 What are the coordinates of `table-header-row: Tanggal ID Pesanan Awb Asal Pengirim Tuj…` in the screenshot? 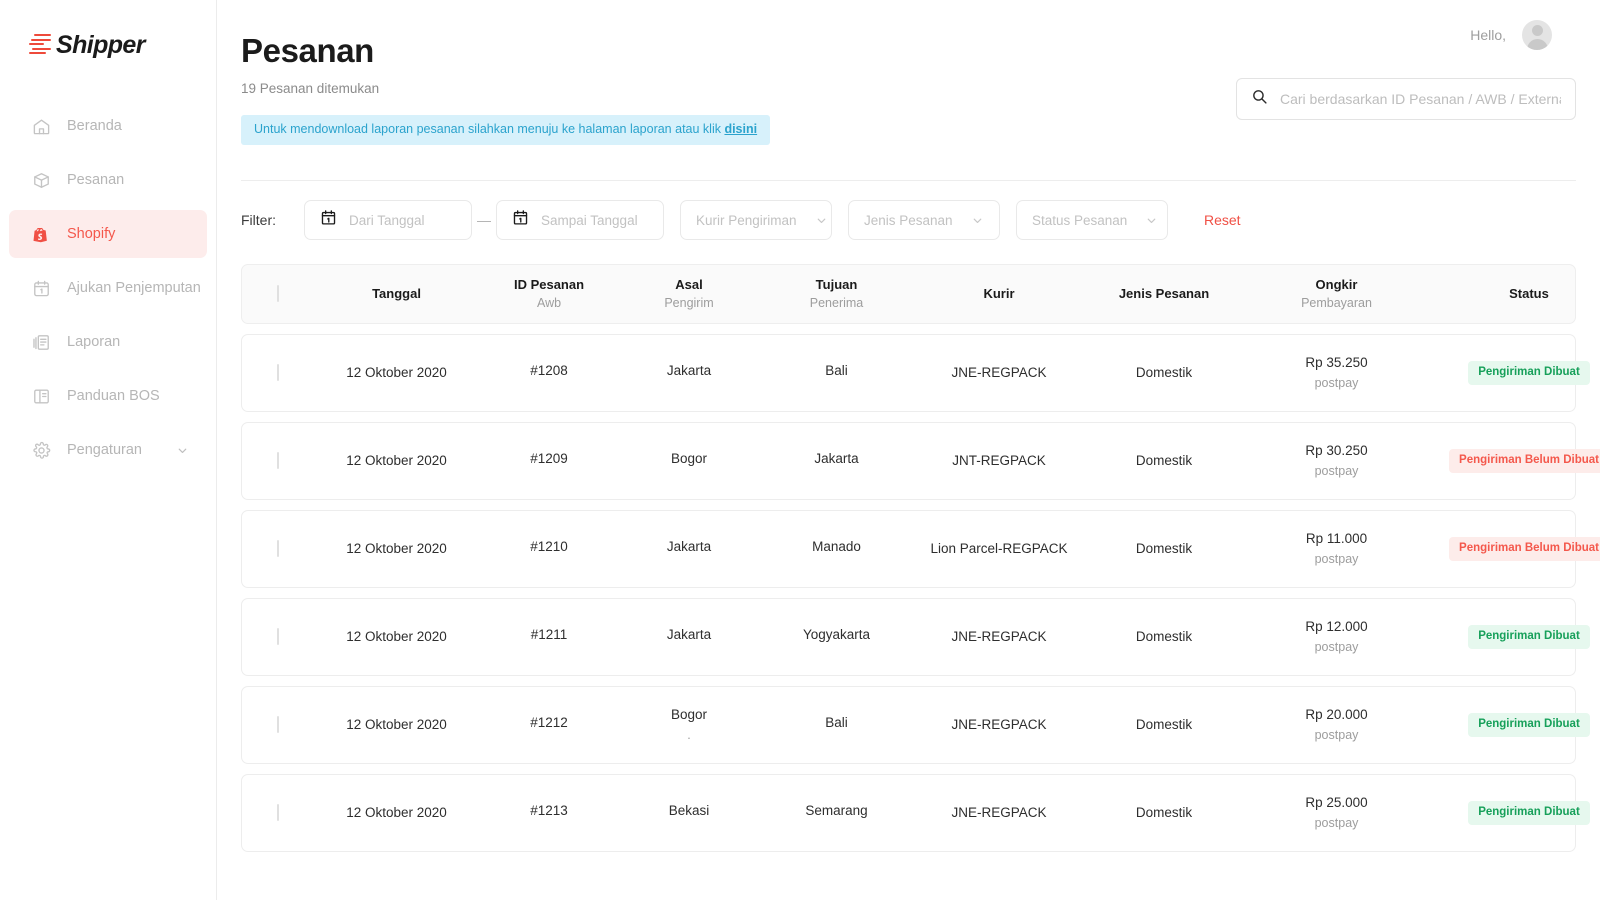 It's located at (908, 294).